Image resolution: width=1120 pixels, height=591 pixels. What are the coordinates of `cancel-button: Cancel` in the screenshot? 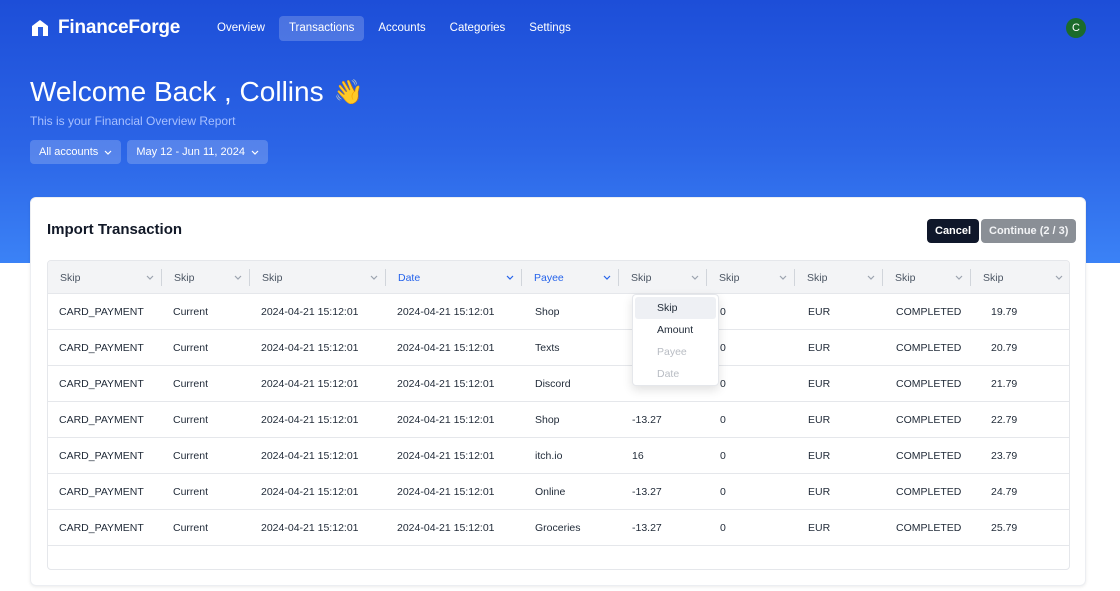 It's located at (953, 231).